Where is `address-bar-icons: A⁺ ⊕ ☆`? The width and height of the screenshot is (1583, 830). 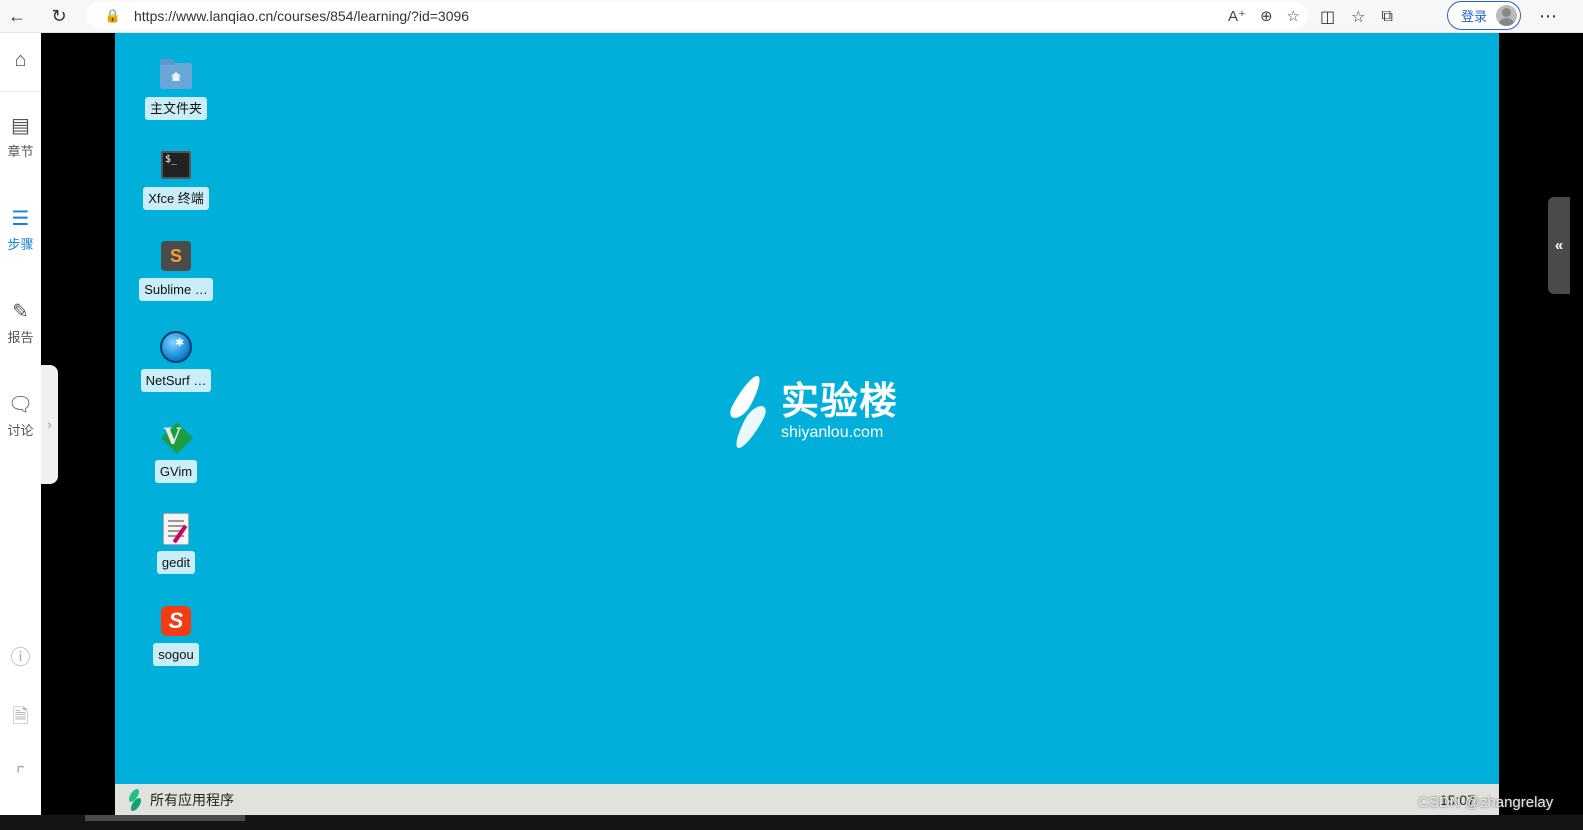 address-bar-icons: A⁺ ⊕ ☆ is located at coordinates (1264, 15).